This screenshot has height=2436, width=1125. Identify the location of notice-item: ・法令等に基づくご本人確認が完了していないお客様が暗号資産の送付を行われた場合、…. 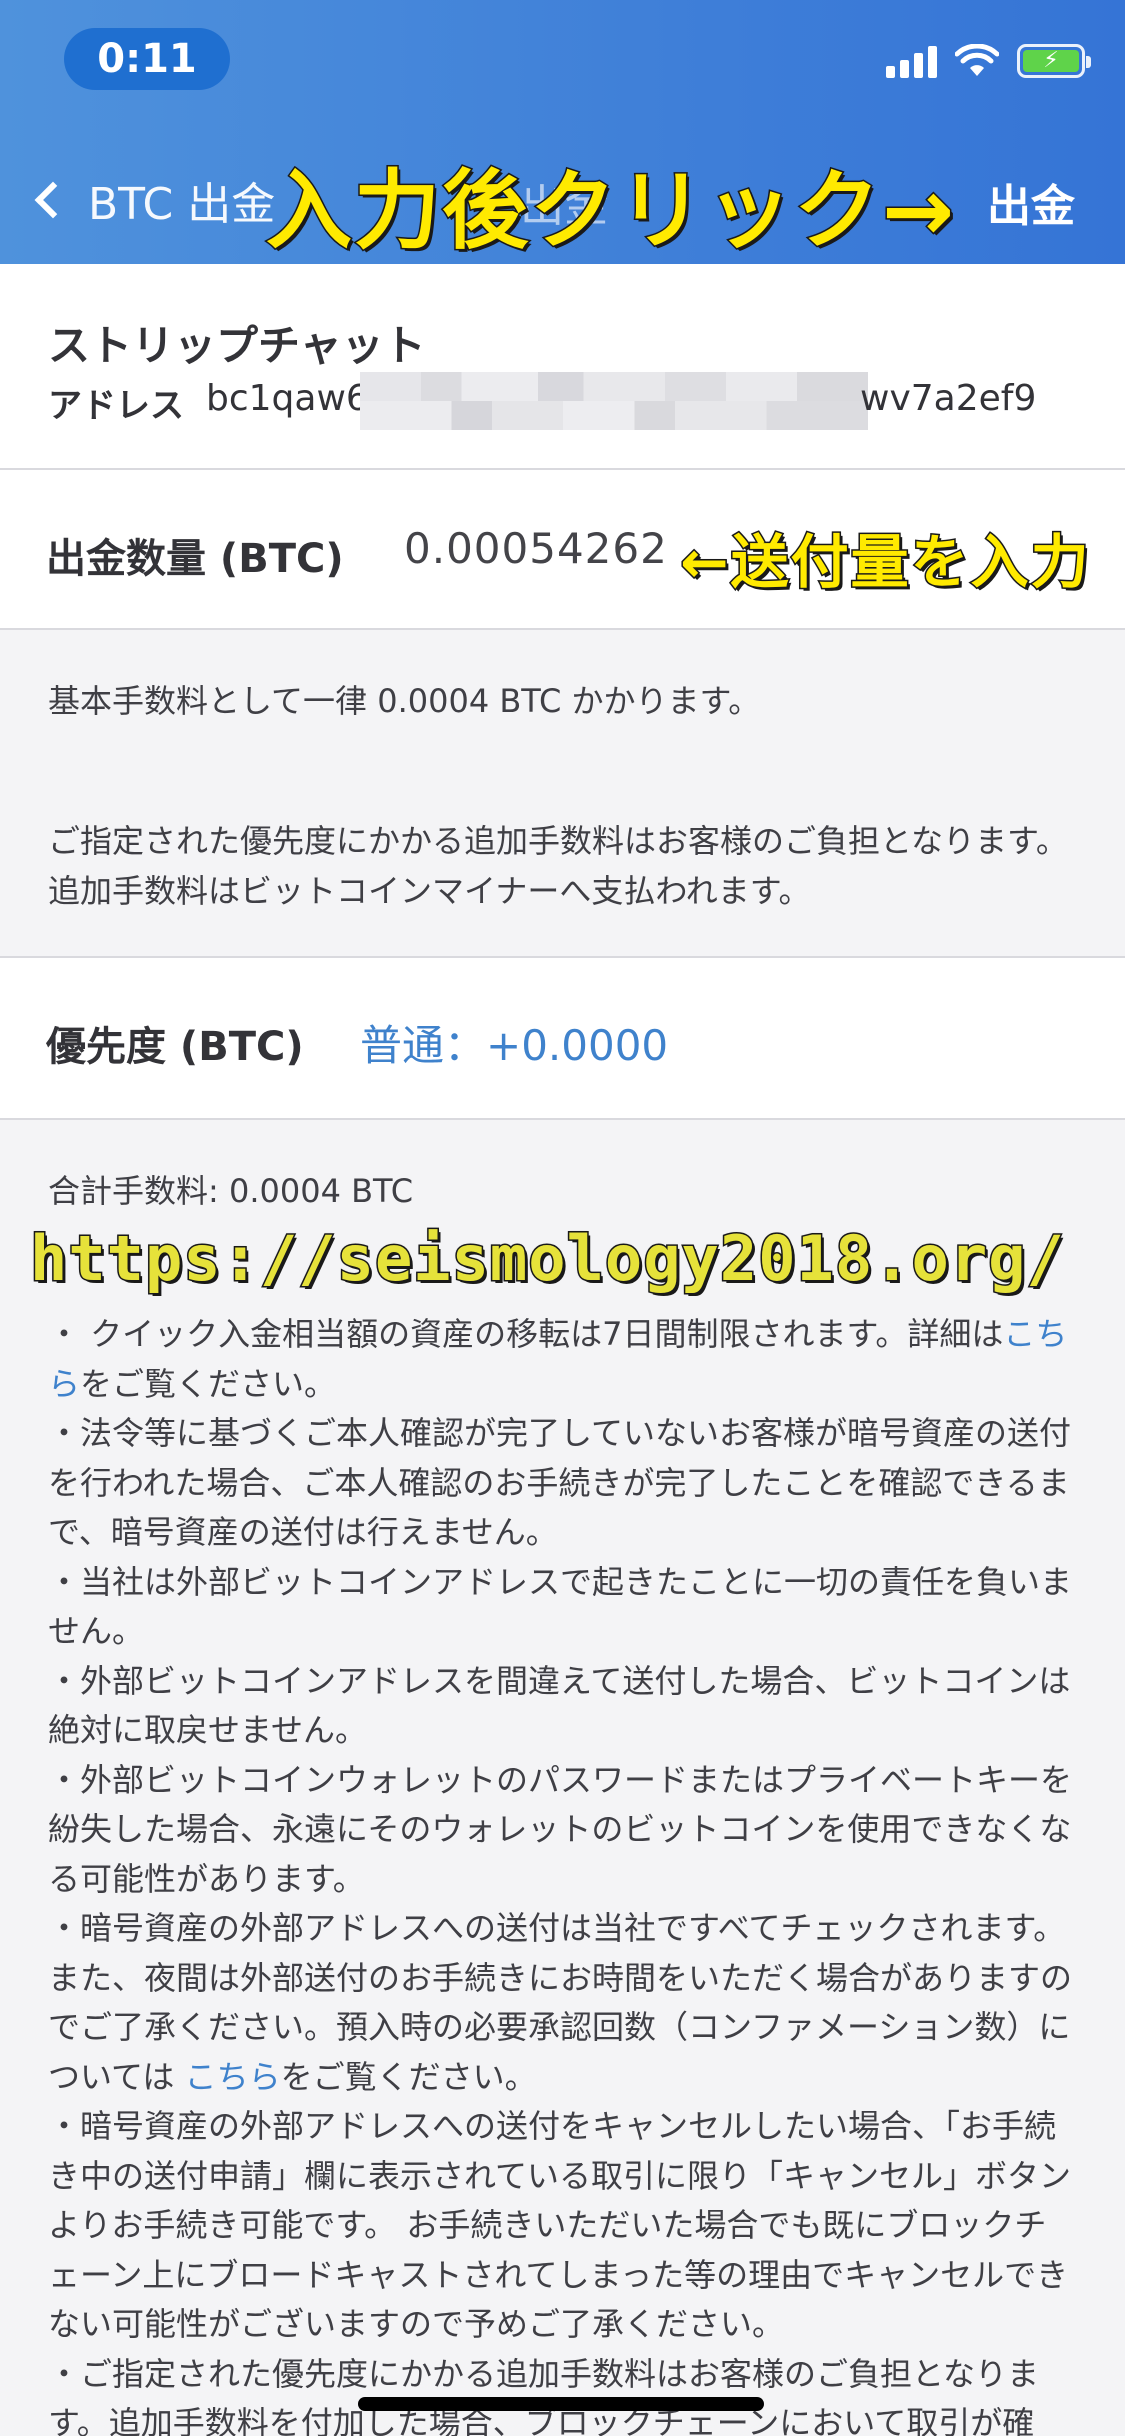
(560, 1482).